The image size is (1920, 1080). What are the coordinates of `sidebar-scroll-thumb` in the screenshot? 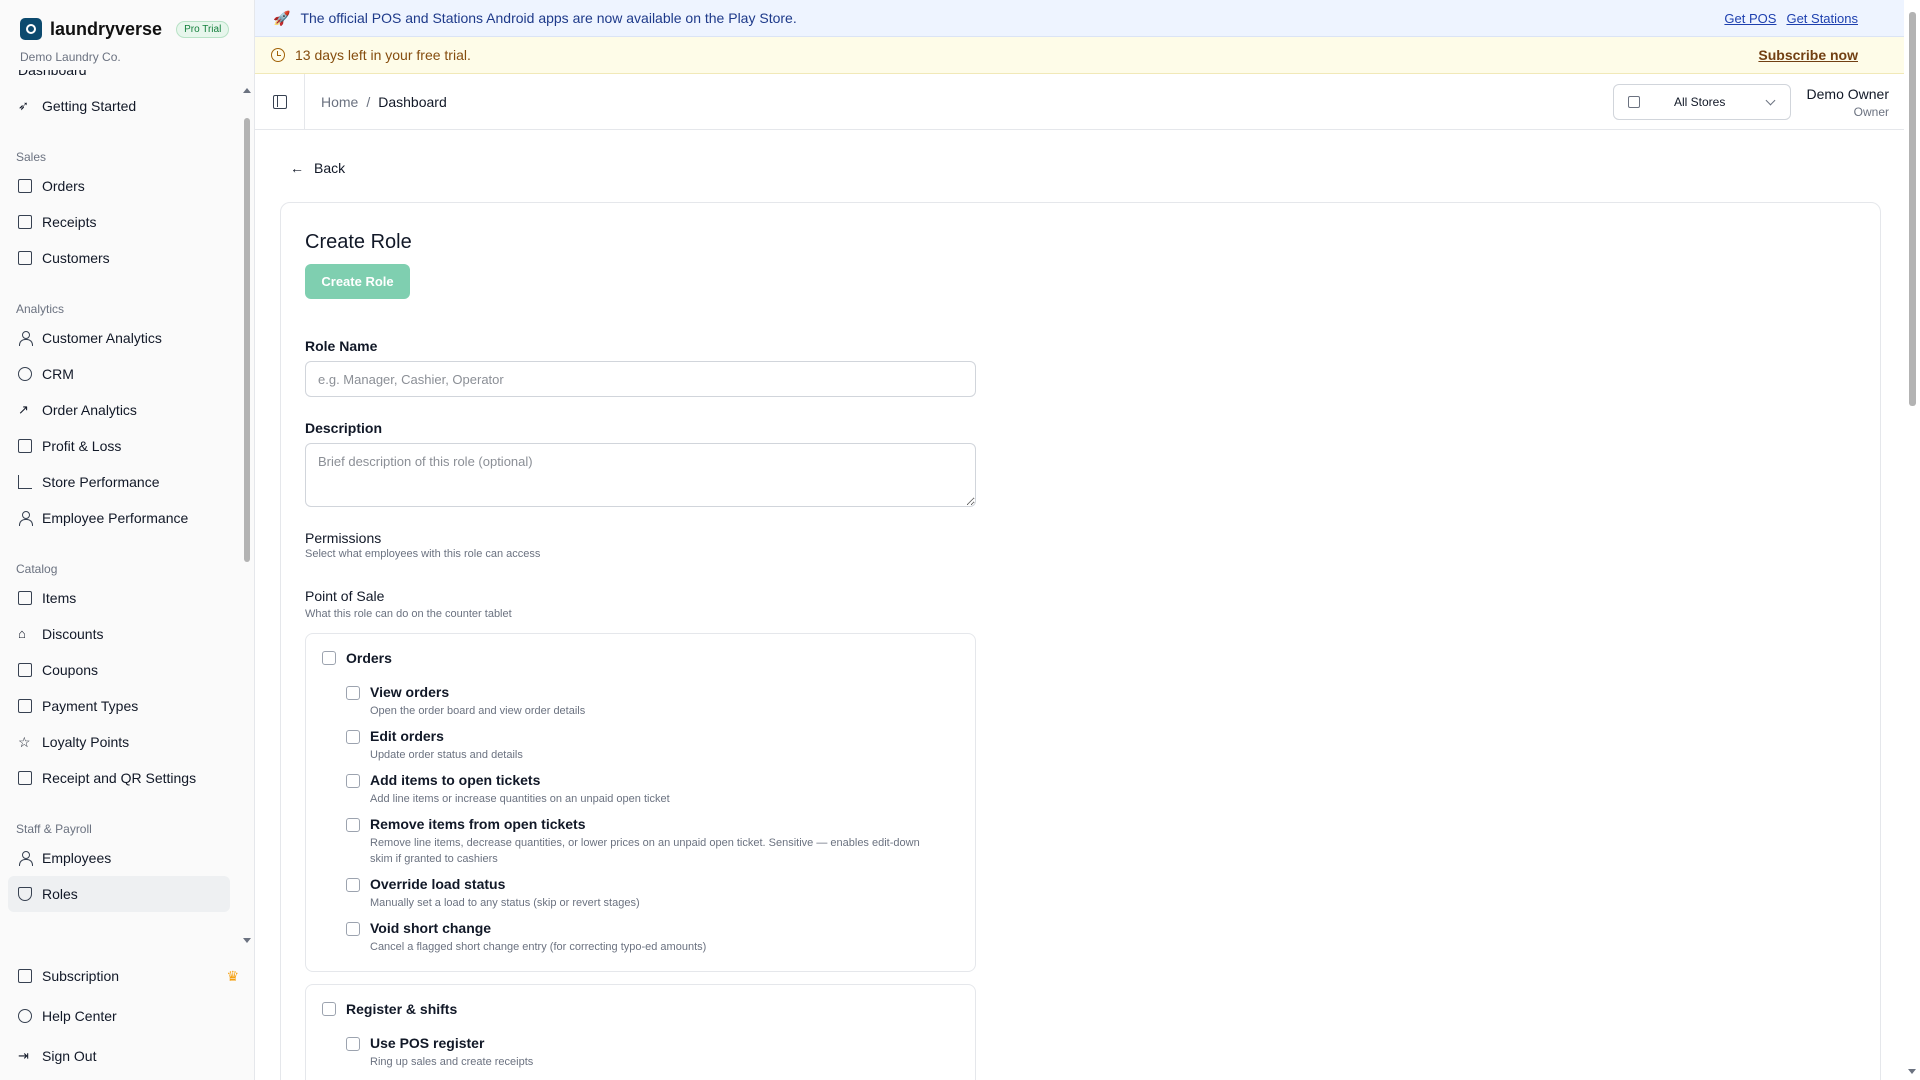 It's located at (247, 340).